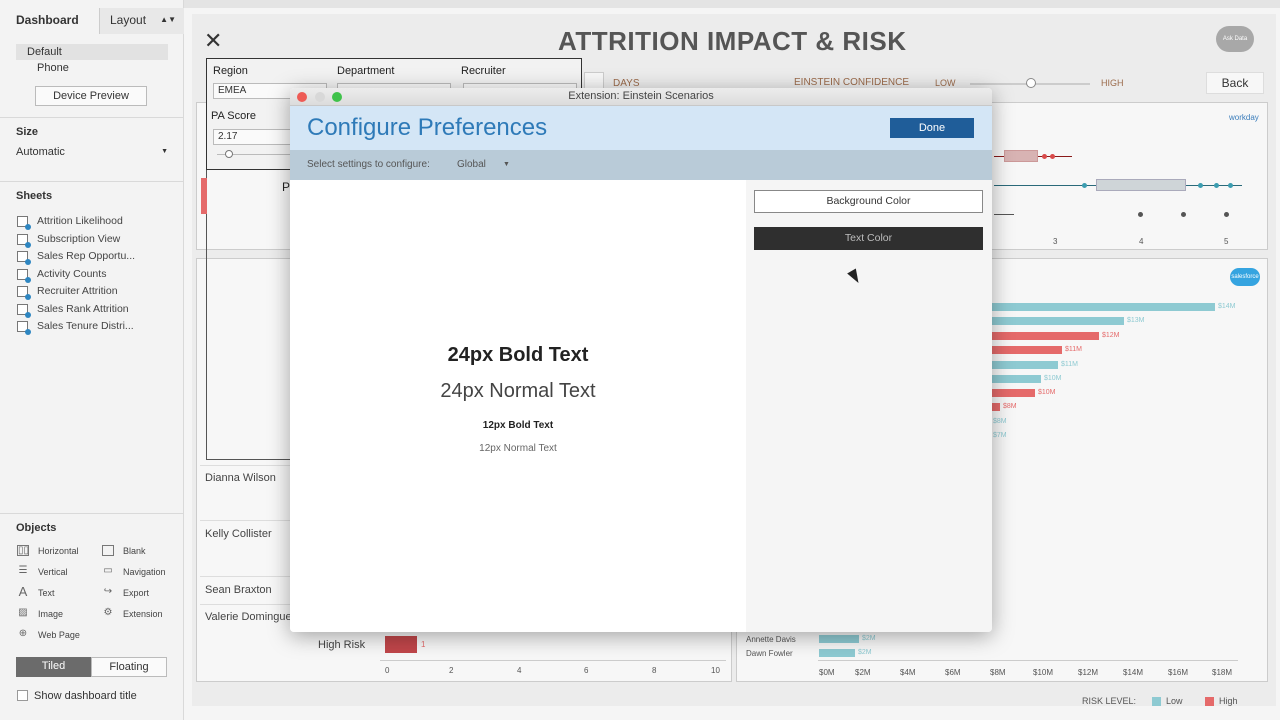 The height and width of the screenshot is (720, 1280). Describe the element at coordinates (771, 639) in the screenshot. I see `employee-name: Annette Davis` at that location.